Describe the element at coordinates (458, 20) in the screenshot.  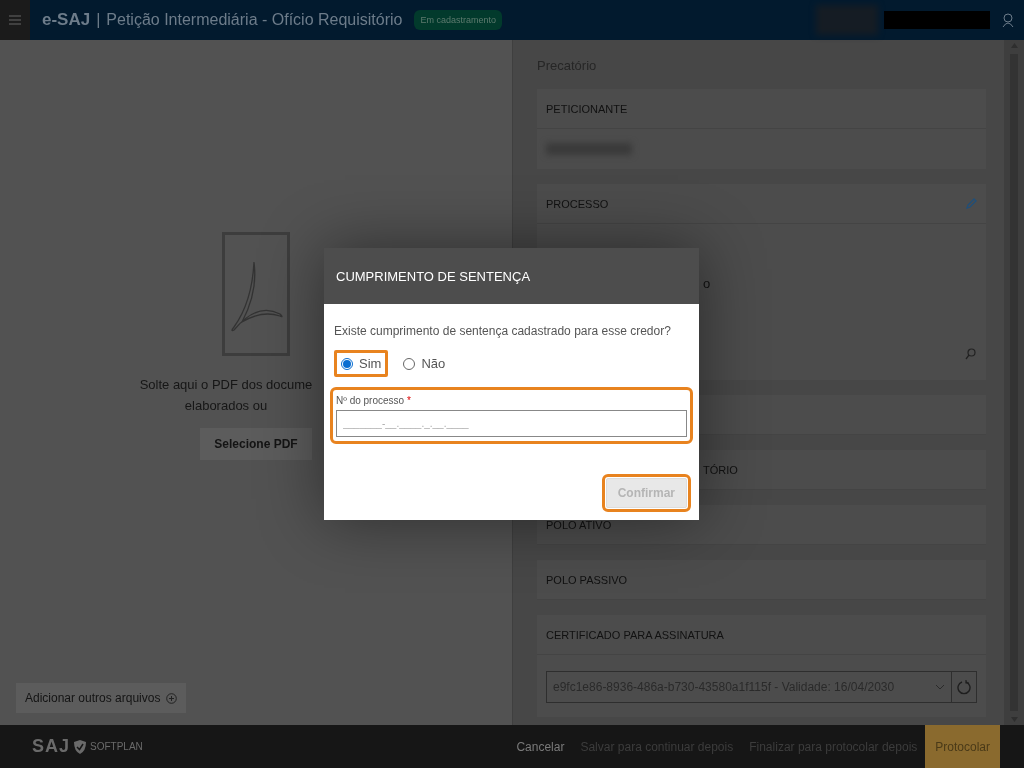
I see `status-badge: Em cadastramento` at that location.